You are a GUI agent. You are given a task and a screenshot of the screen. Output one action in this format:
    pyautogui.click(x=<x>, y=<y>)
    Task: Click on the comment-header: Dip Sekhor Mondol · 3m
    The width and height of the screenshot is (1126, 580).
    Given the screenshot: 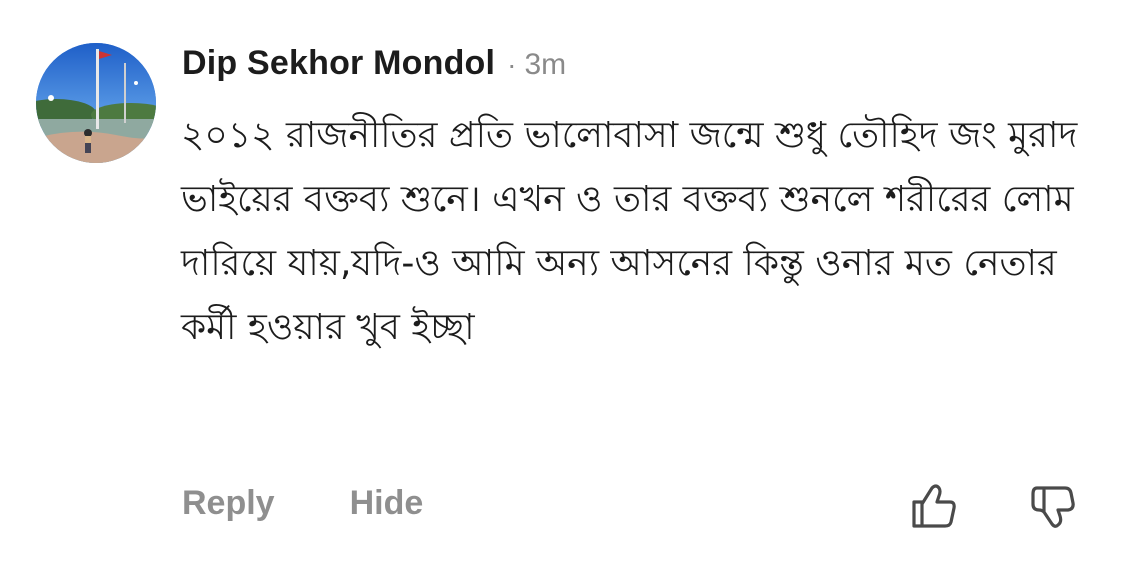 What is the action you would take?
    pyautogui.click(x=374, y=68)
    